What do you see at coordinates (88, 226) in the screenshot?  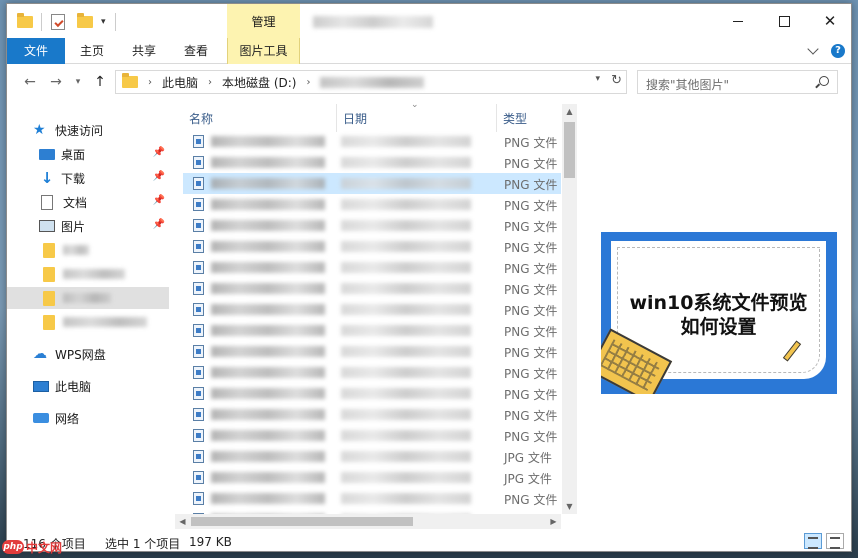 I see `sidebar-item-pictures: 图片 📌` at bounding box center [88, 226].